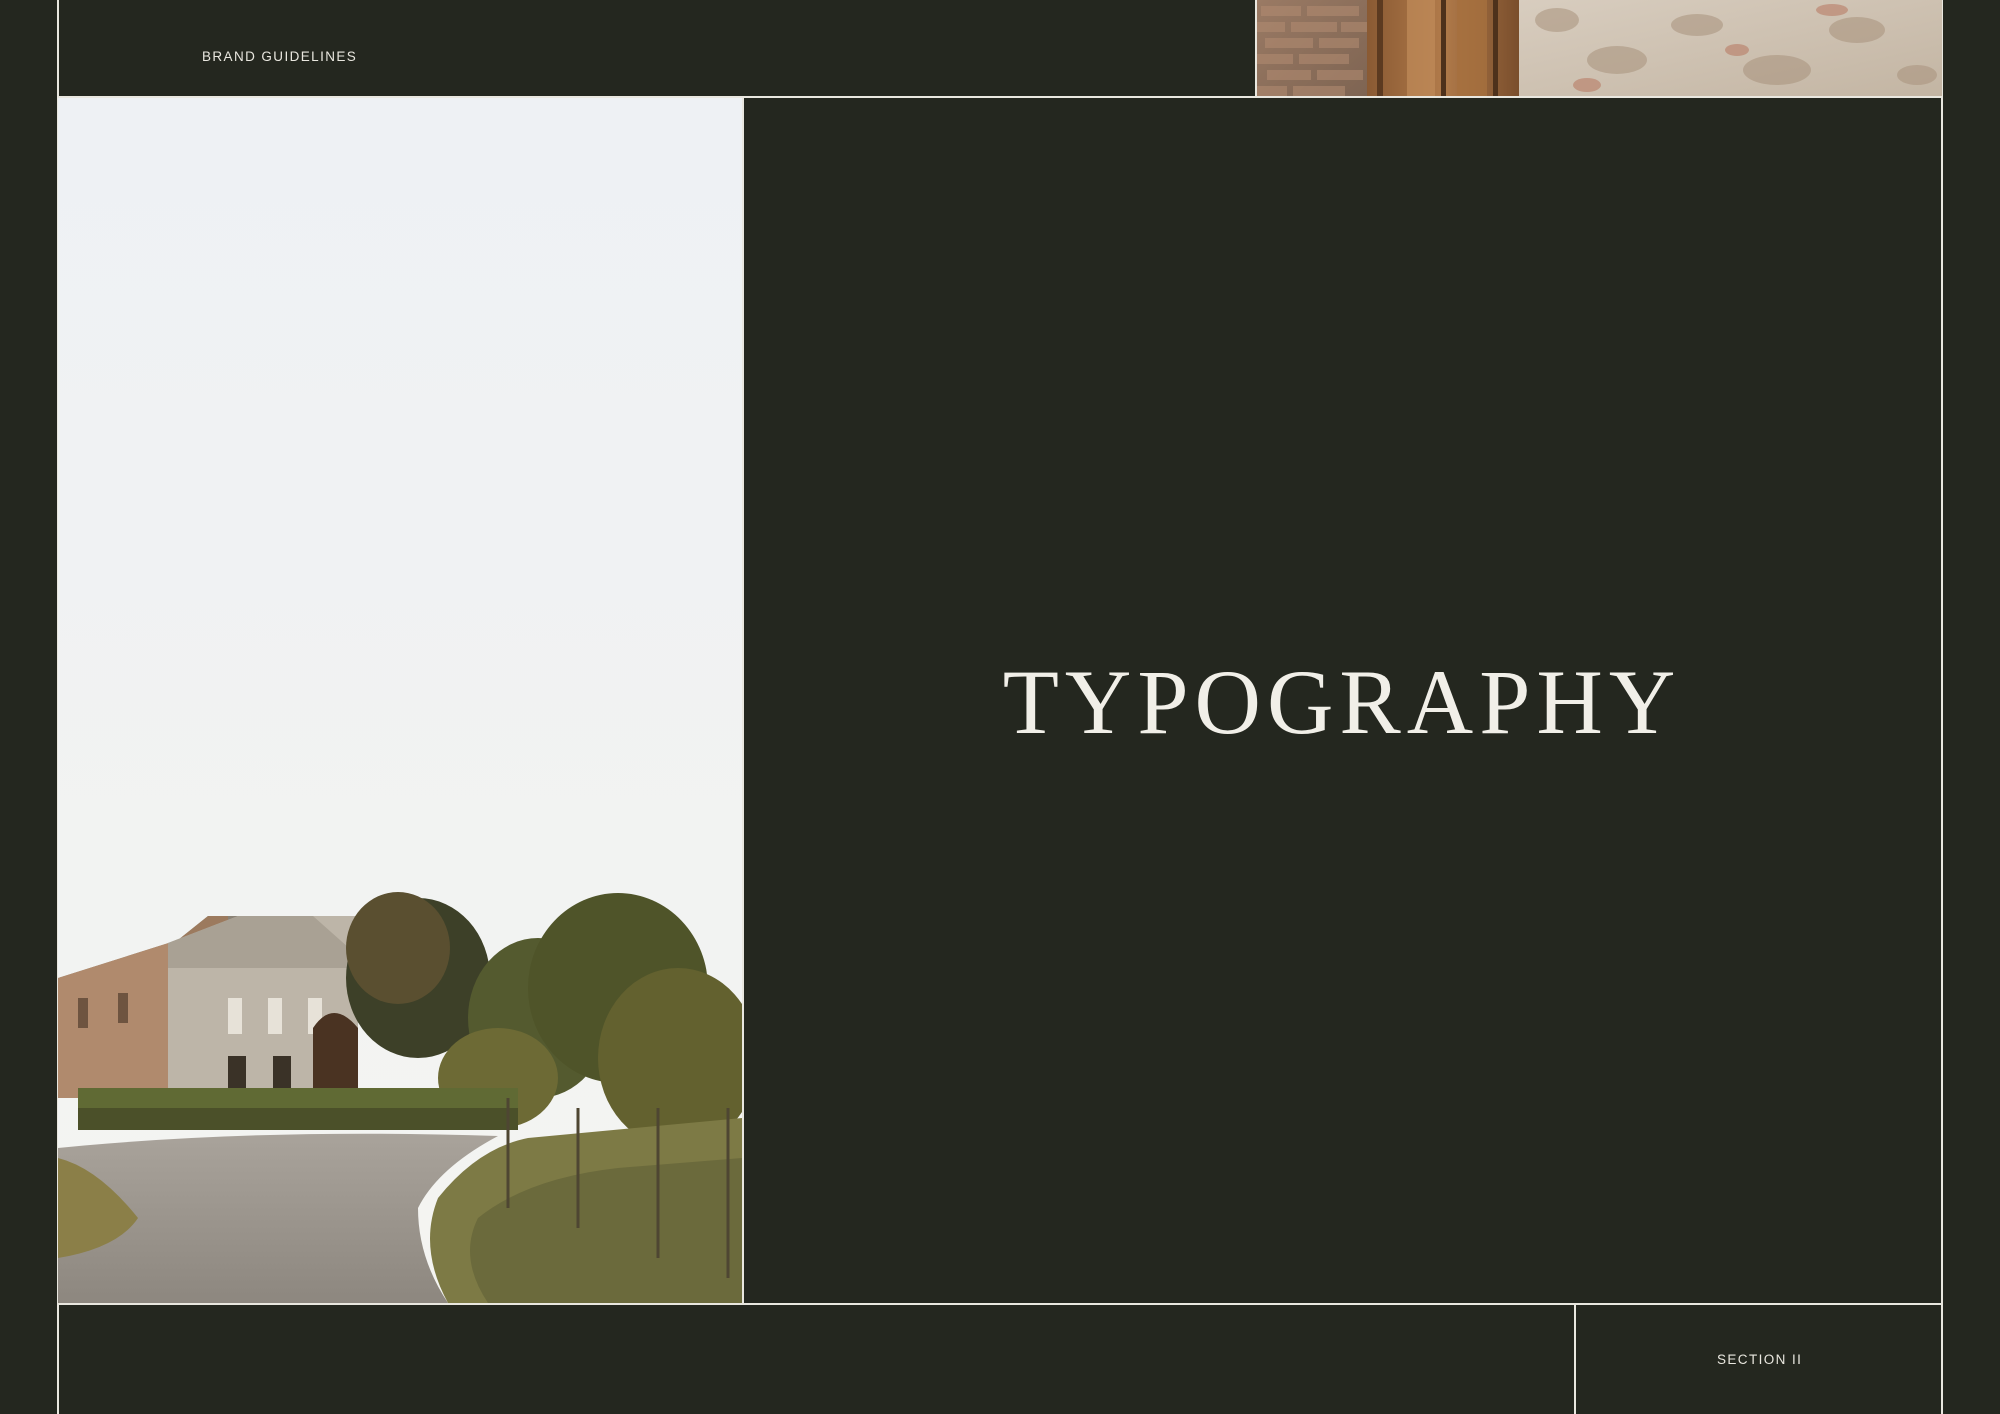  I want to click on page-title: TYPOGRAPHY, so click(1342, 702).